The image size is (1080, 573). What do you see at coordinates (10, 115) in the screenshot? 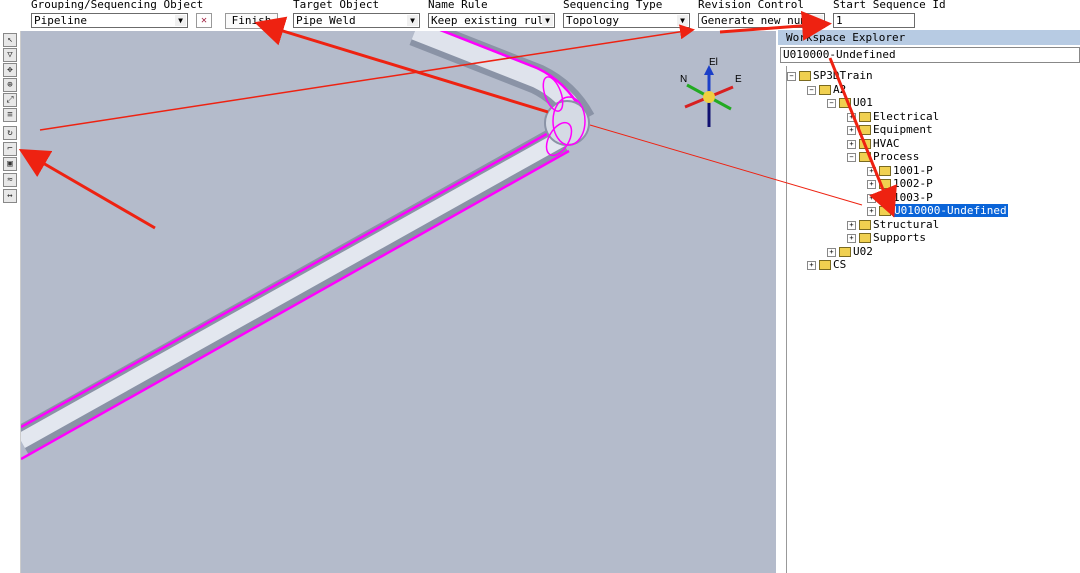
I see `layer-icon: ≡` at bounding box center [10, 115].